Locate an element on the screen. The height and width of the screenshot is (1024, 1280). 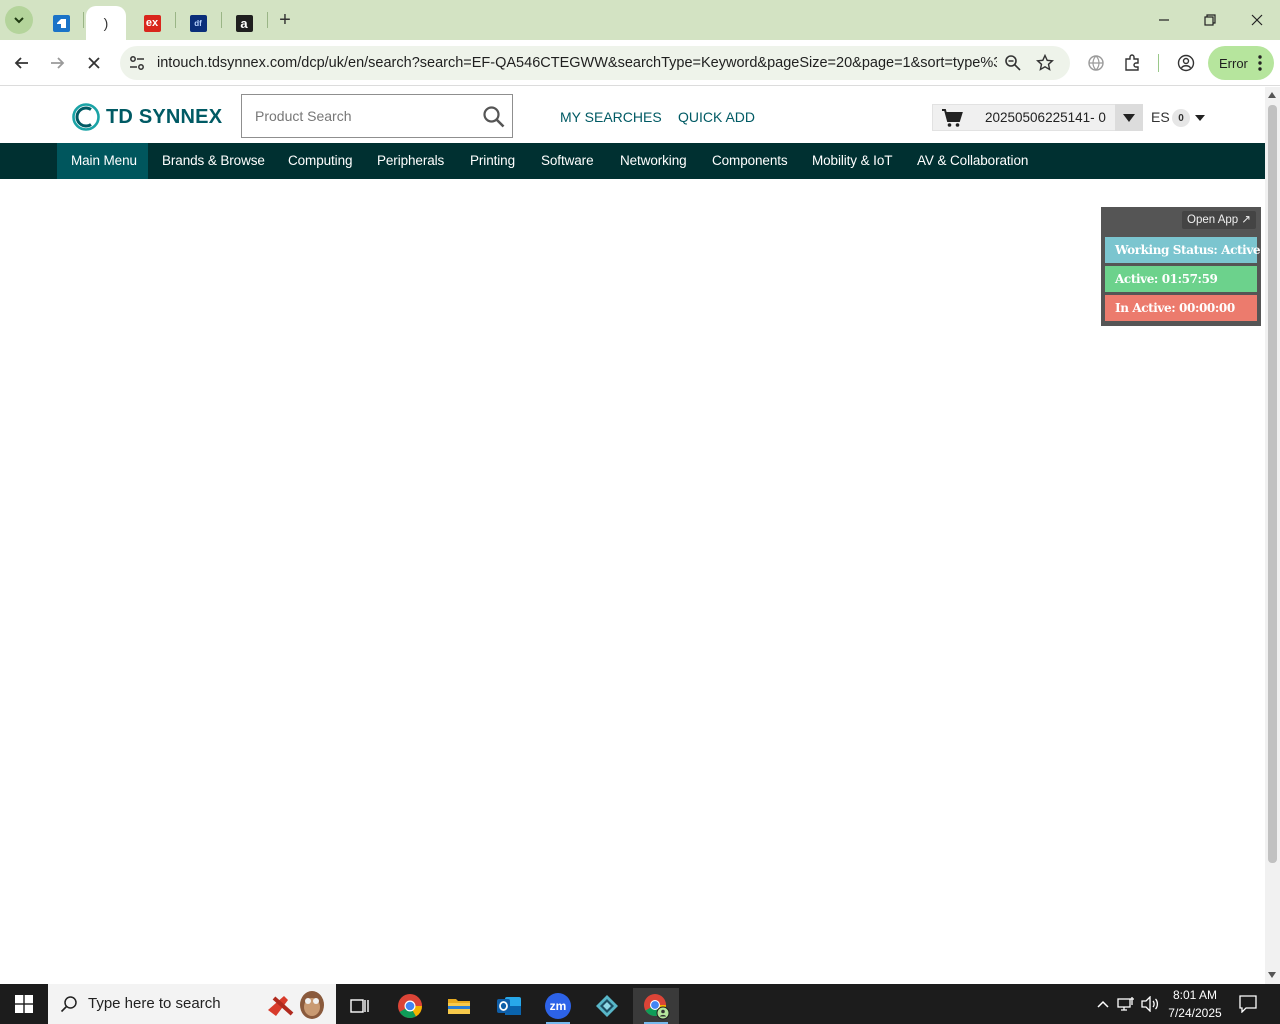
site-settings-icon is located at coordinates (137, 63).